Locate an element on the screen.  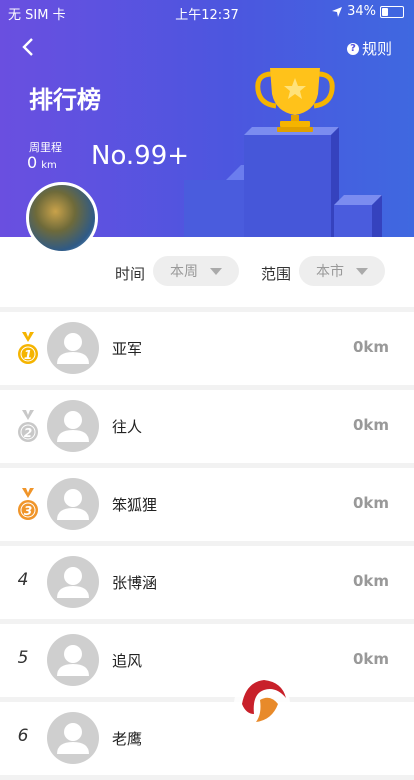
page-title: 排行榜 is located at coordinates (65, 100).